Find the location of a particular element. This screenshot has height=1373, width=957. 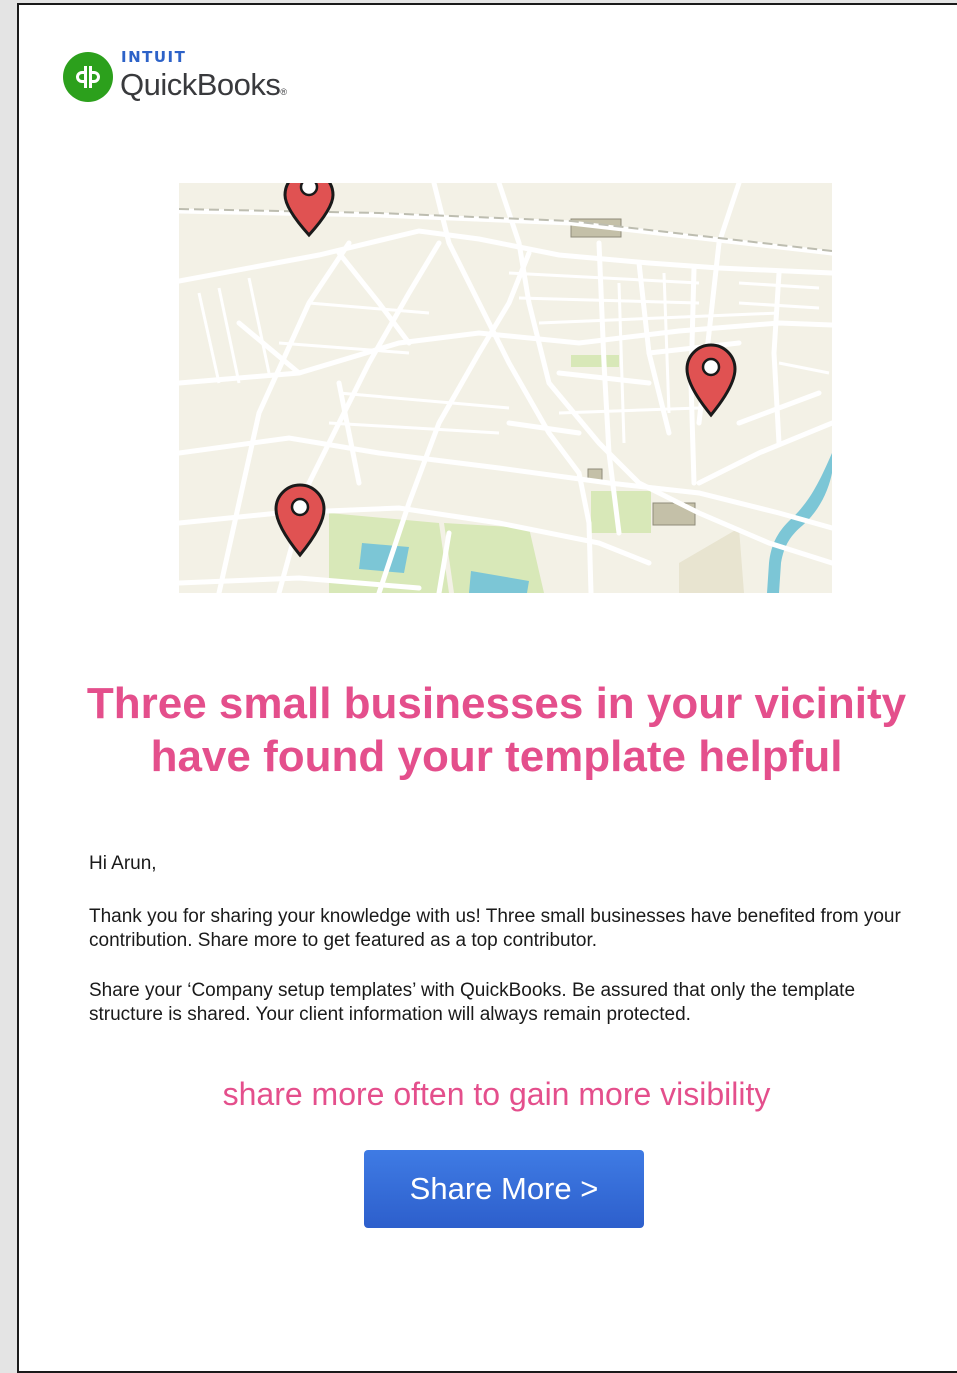

quickbooks-wordmark: QuickBooks® is located at coordinates (203, 84).